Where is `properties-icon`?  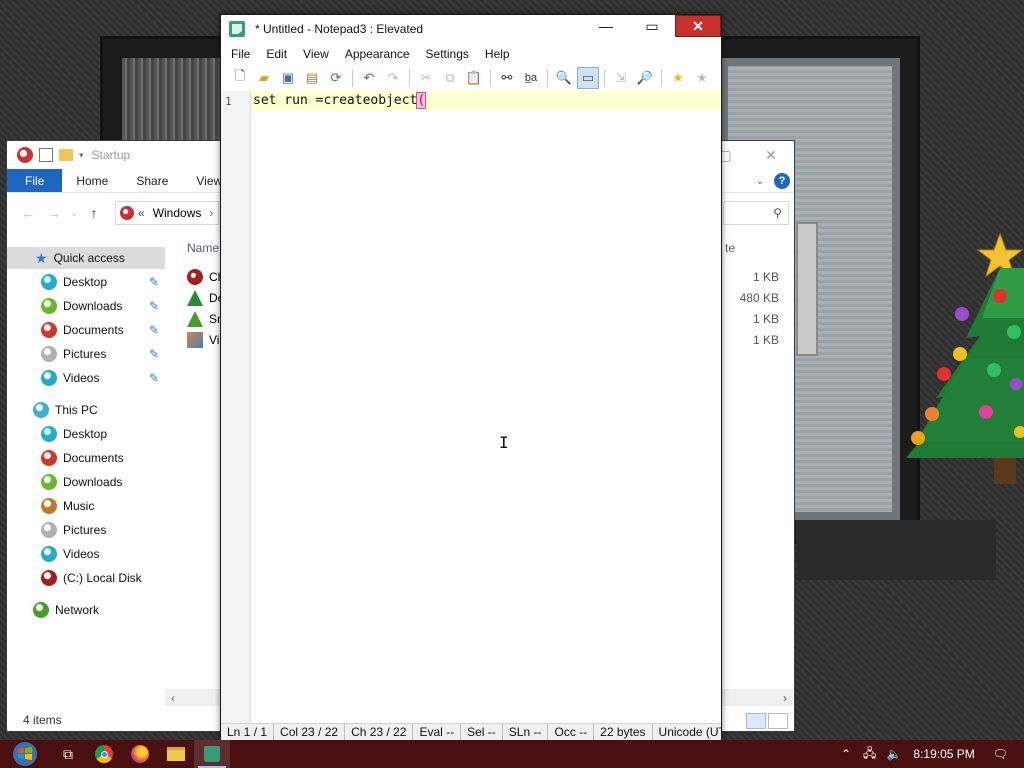
properties-icon is located at coordinates (46, 155).